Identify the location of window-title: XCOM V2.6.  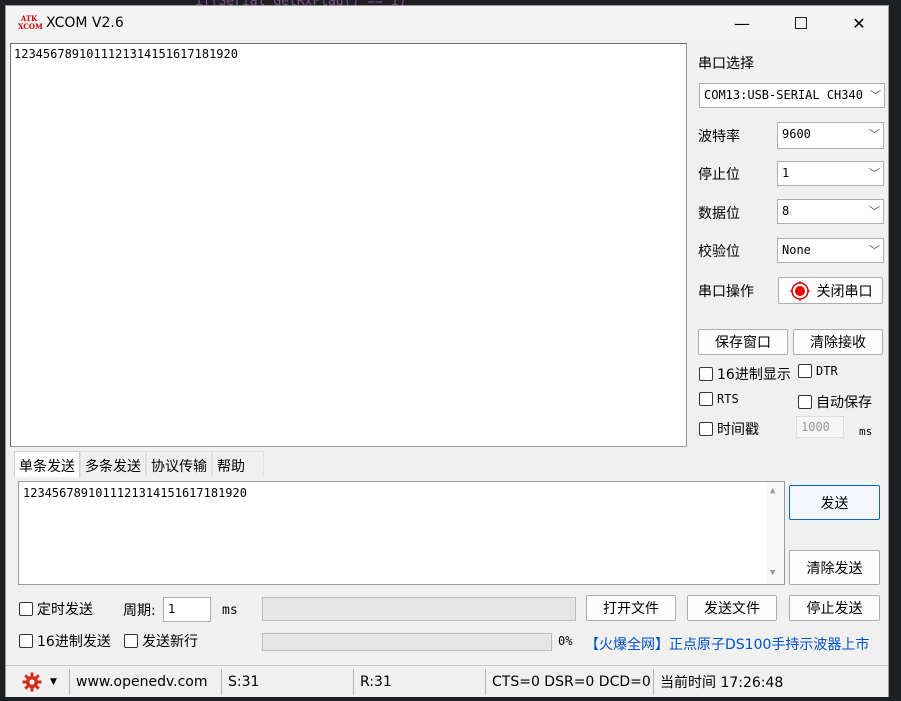
(85, 23).